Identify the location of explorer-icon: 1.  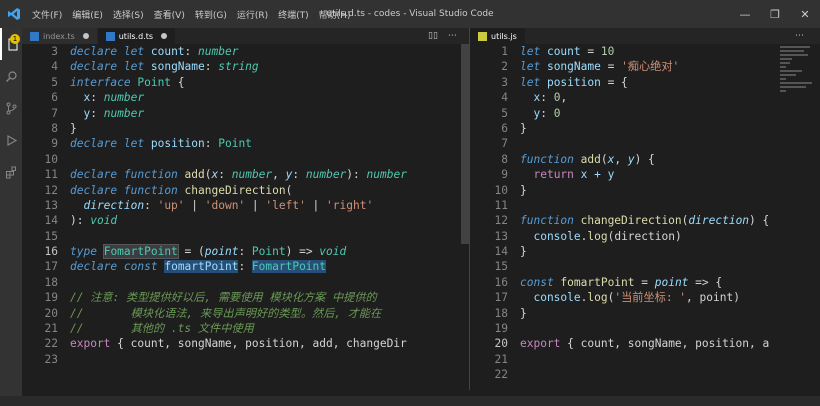
(11, 44).